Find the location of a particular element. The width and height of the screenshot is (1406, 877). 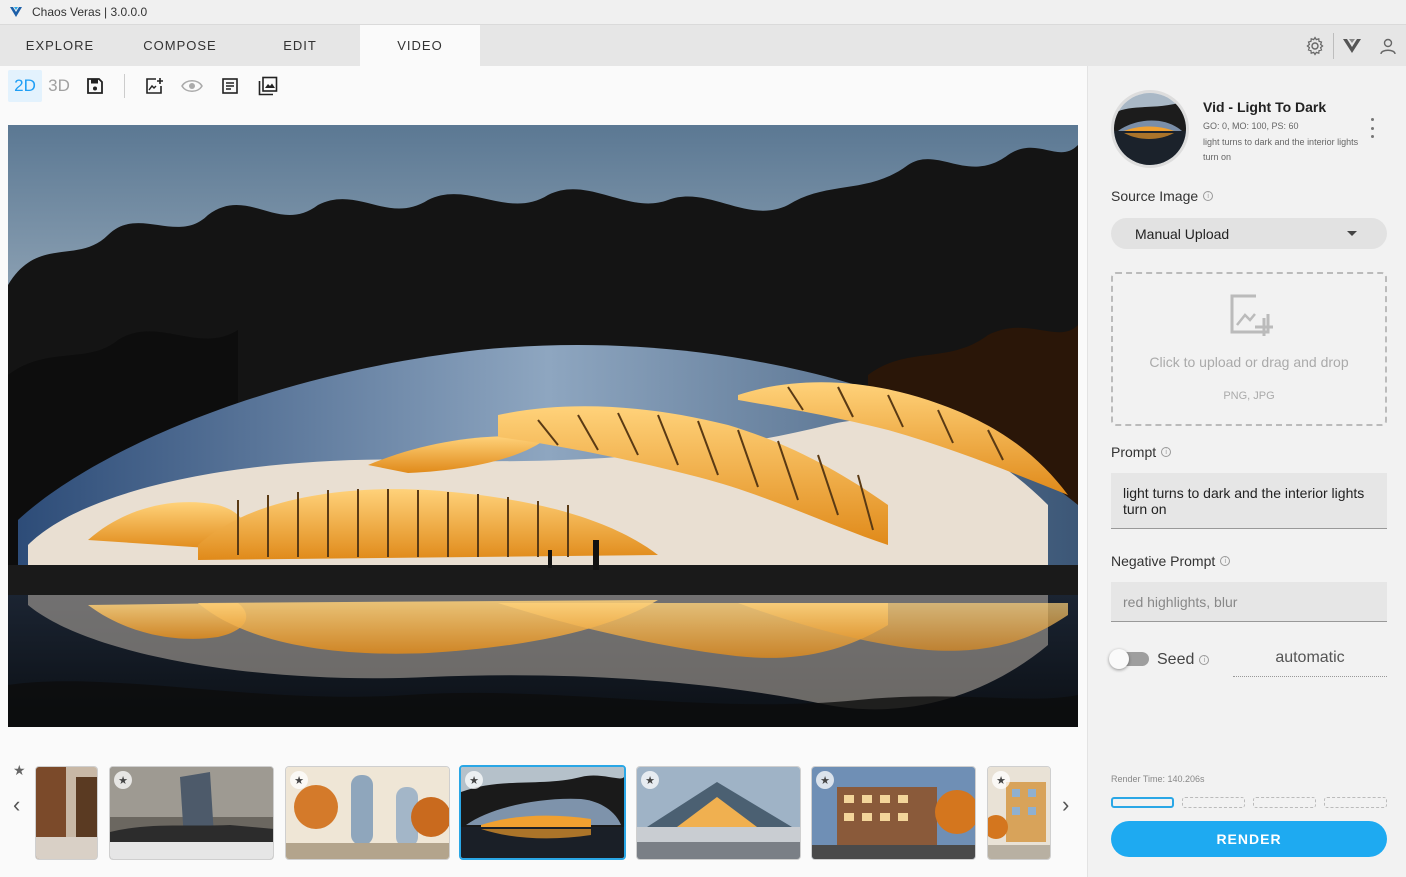

nav-actions is located at coordinates (1351, 45).